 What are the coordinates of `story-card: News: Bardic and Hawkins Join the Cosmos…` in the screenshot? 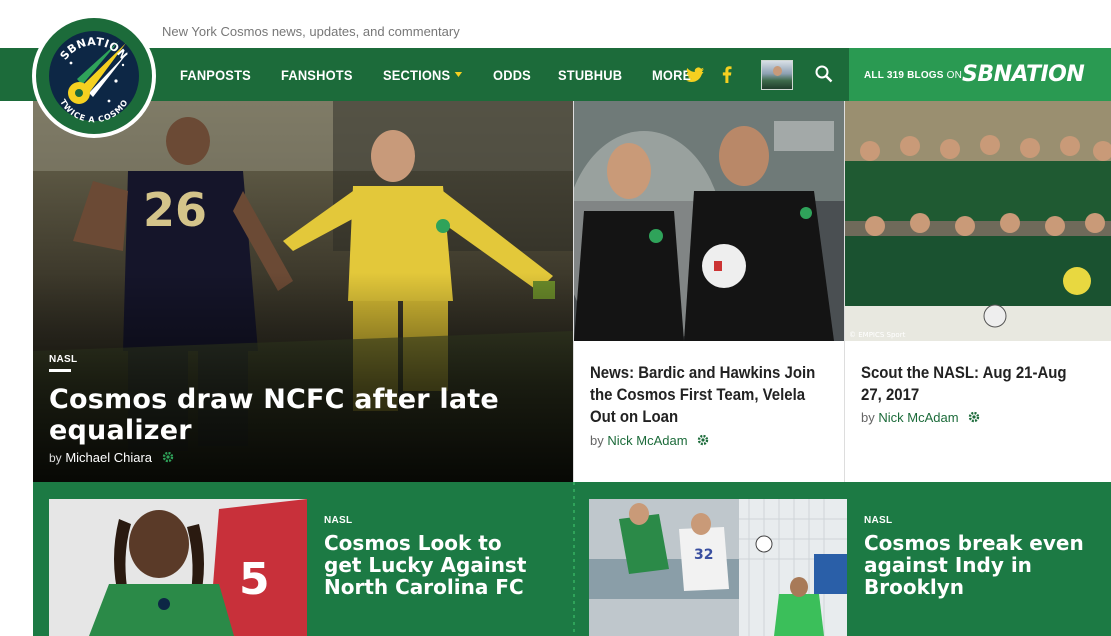 It's located at (708, 291).